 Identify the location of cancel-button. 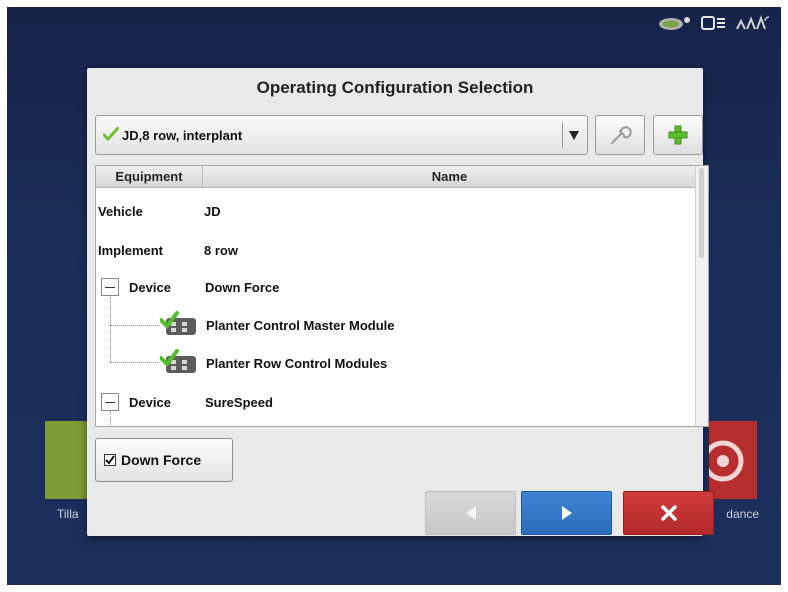
(668, 513).